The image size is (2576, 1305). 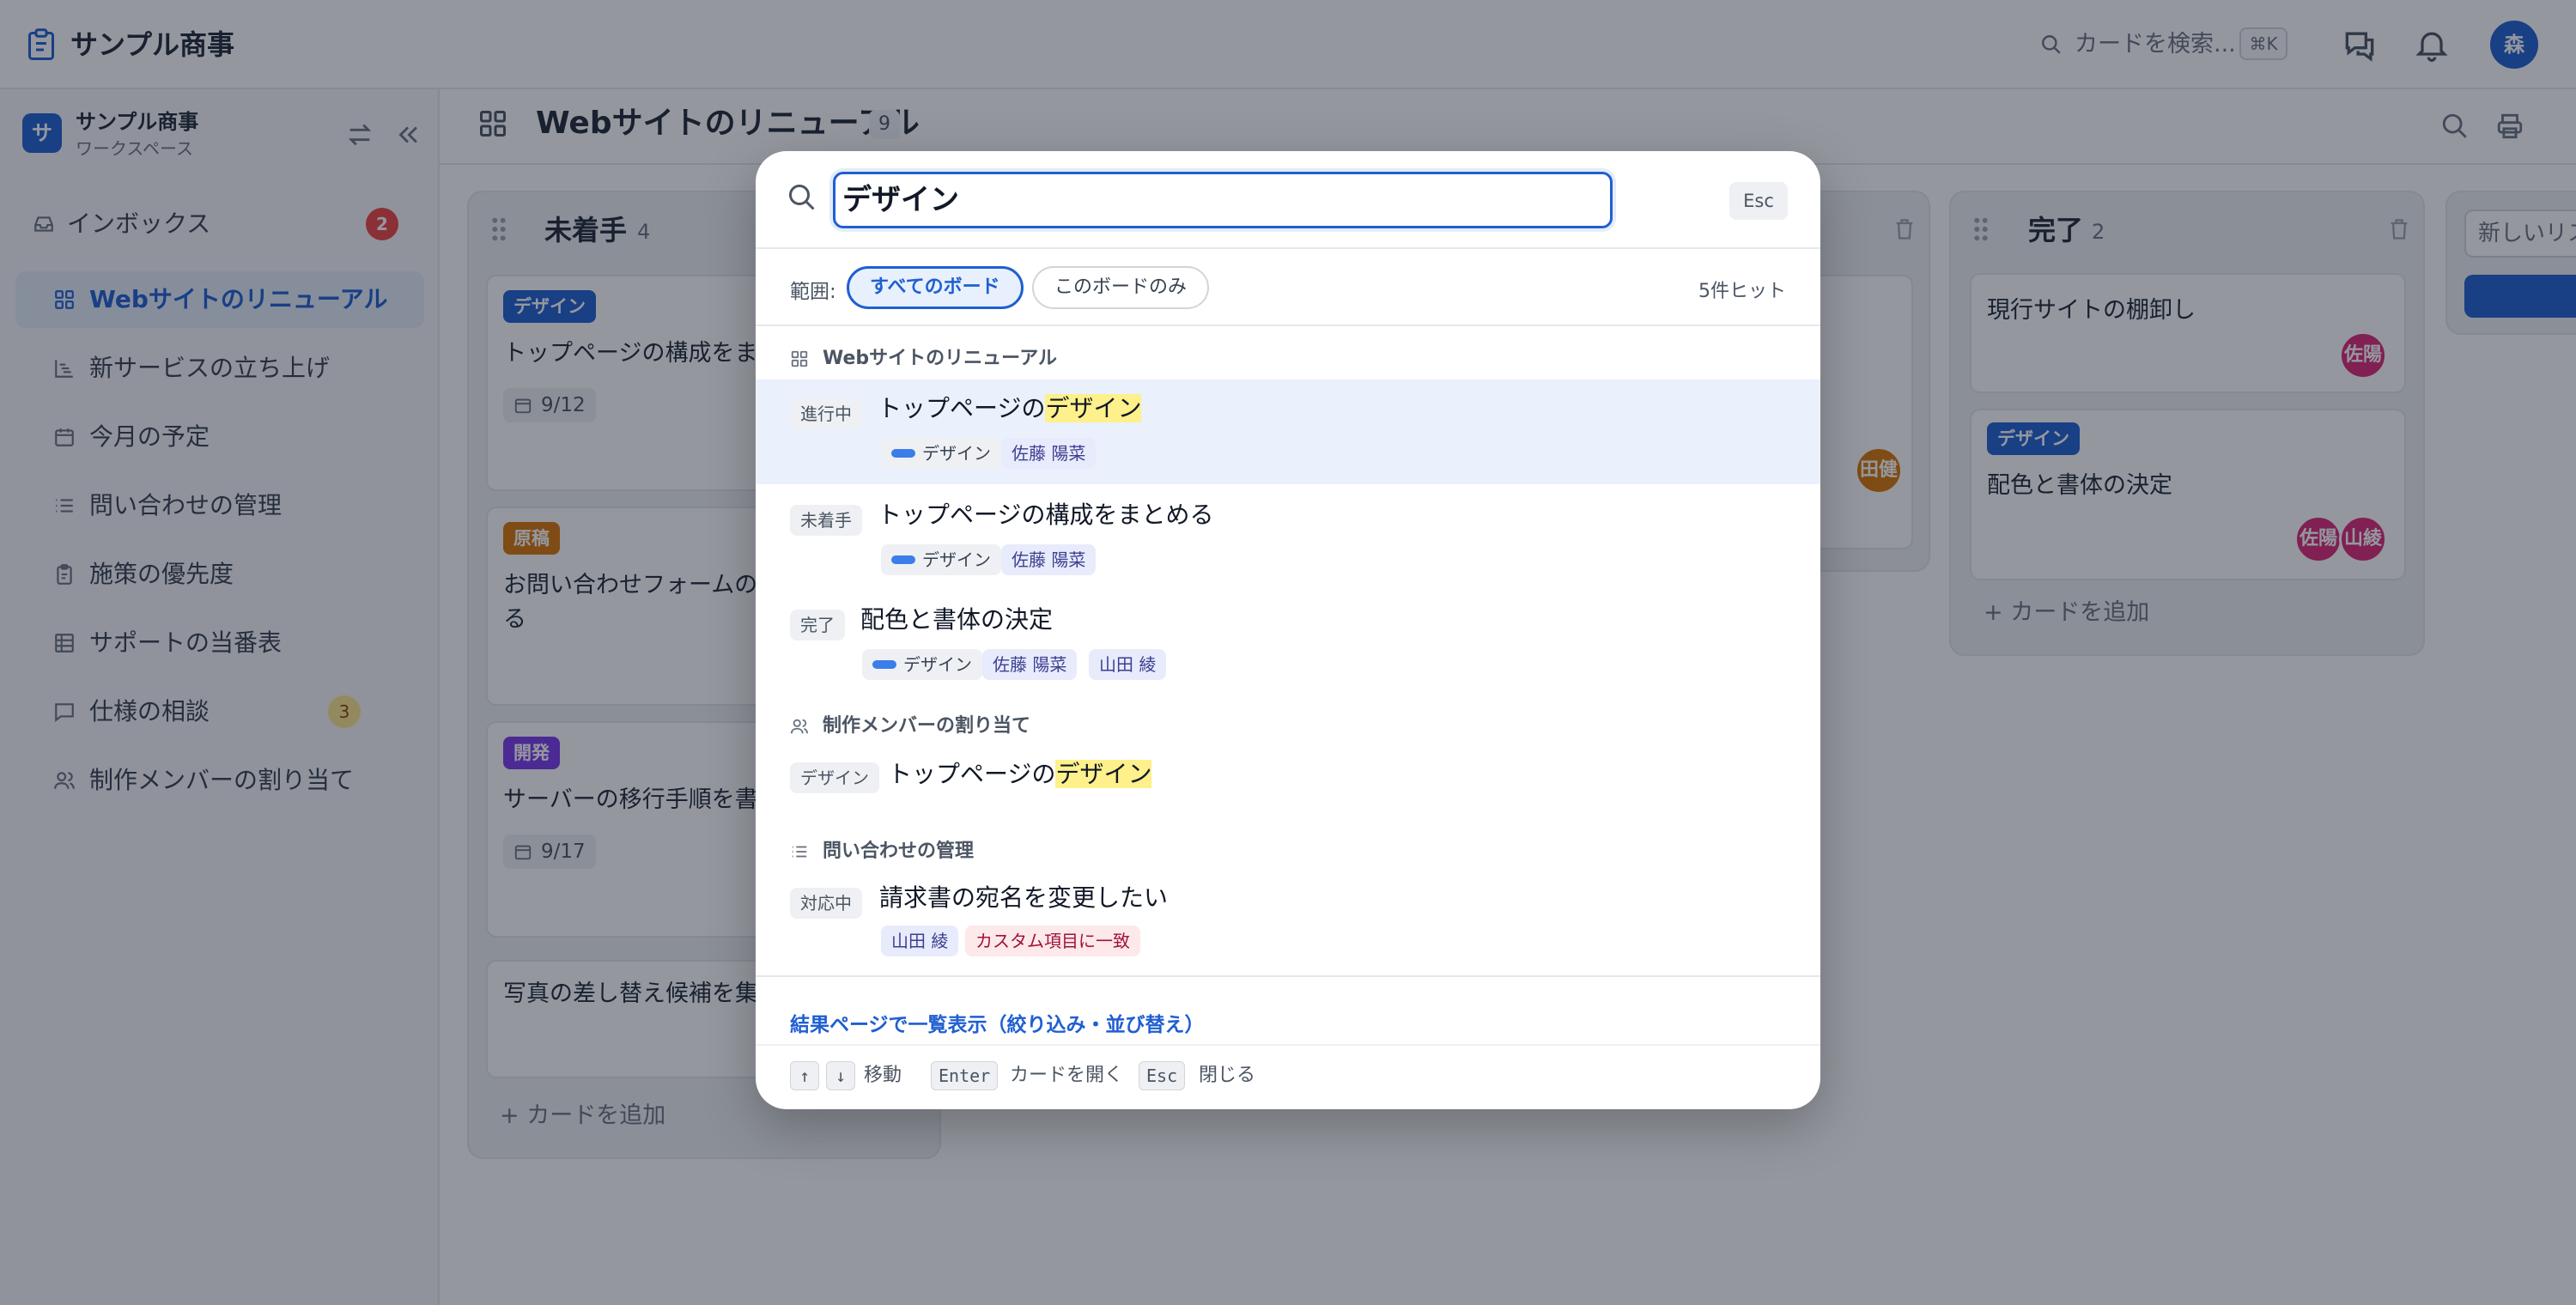 What do you see at coordinates (1162, 1075) in the screenshot?
I see `esc-key: Esc` at bounding box center [1162, 1075].